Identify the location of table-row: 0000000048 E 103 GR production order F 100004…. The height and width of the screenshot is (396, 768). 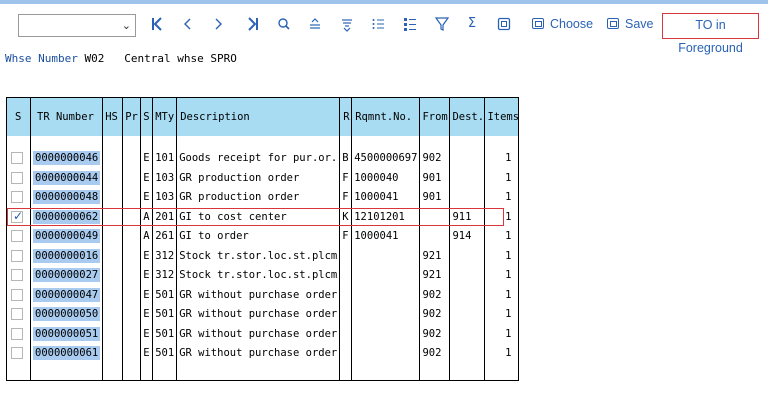
(263, 197).